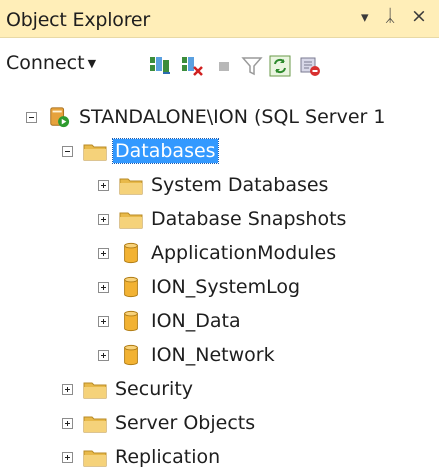  I want to click on object-explorer-toolbar: Connect ▼, so click(219, 66).